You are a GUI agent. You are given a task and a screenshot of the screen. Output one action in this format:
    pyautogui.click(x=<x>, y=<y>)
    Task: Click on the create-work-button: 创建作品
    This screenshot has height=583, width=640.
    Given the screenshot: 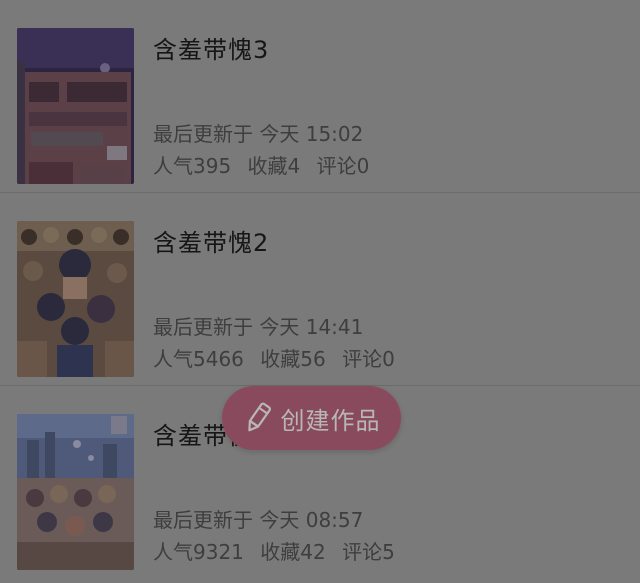 What is the action you would take?
    pyautogui.click(x=311, y=418)
    